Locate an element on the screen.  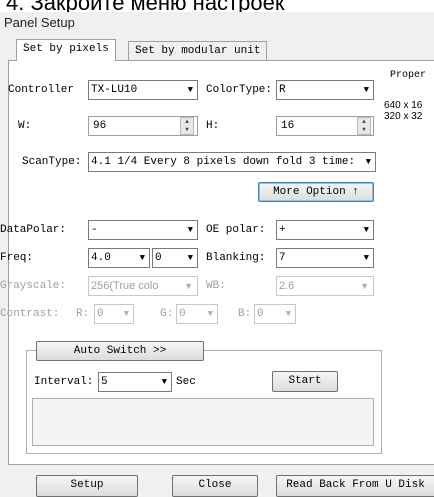
grayscale-label: Grayscale: is located at coordinates (33, 286).